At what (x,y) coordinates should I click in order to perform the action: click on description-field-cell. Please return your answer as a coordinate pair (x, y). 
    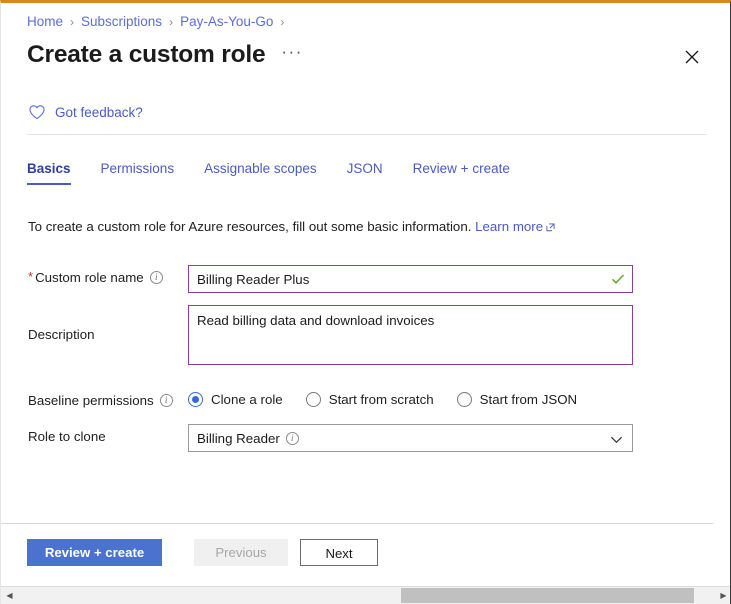
    Looking at the image, I should click on (438, 337).